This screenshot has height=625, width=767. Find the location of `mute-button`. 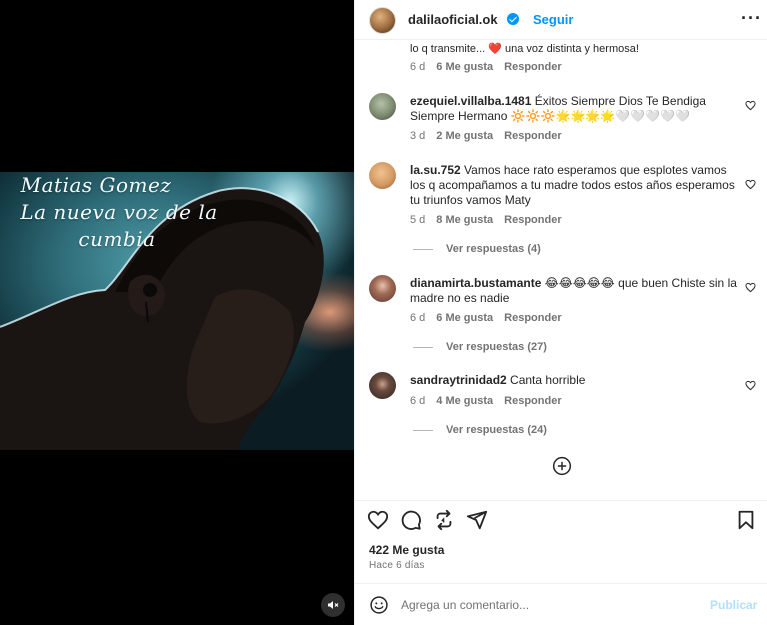

mute-button is located at coordinates (333, 605).